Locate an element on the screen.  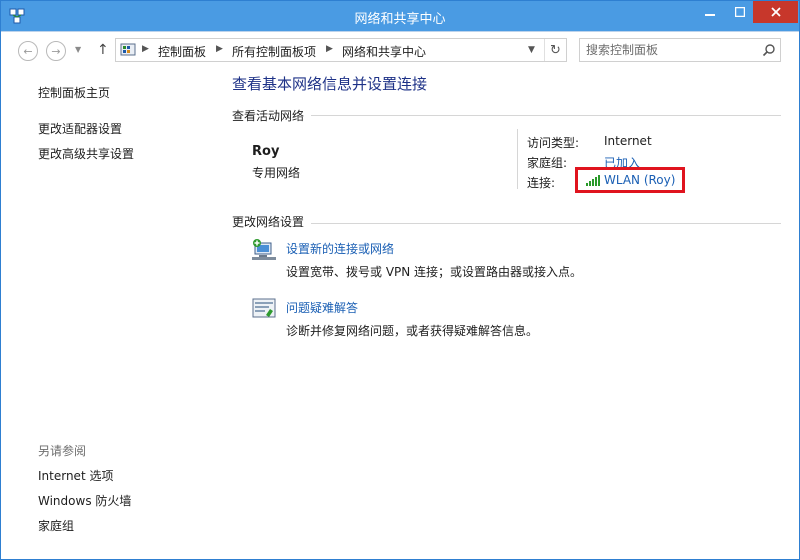
see-also-label: 另请参阅 is located at coordinates (62, 451).